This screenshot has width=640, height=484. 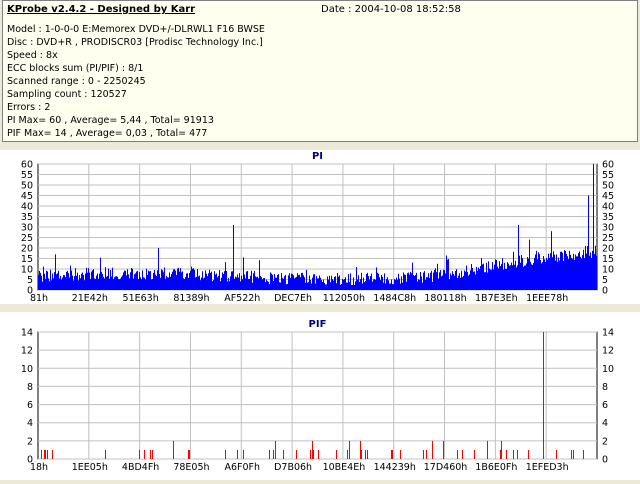 What do you see at coordinates (547, 298) in the screenshot?
I see `x-tick-label: 1EEE78h` at bounding box center [547, 298].